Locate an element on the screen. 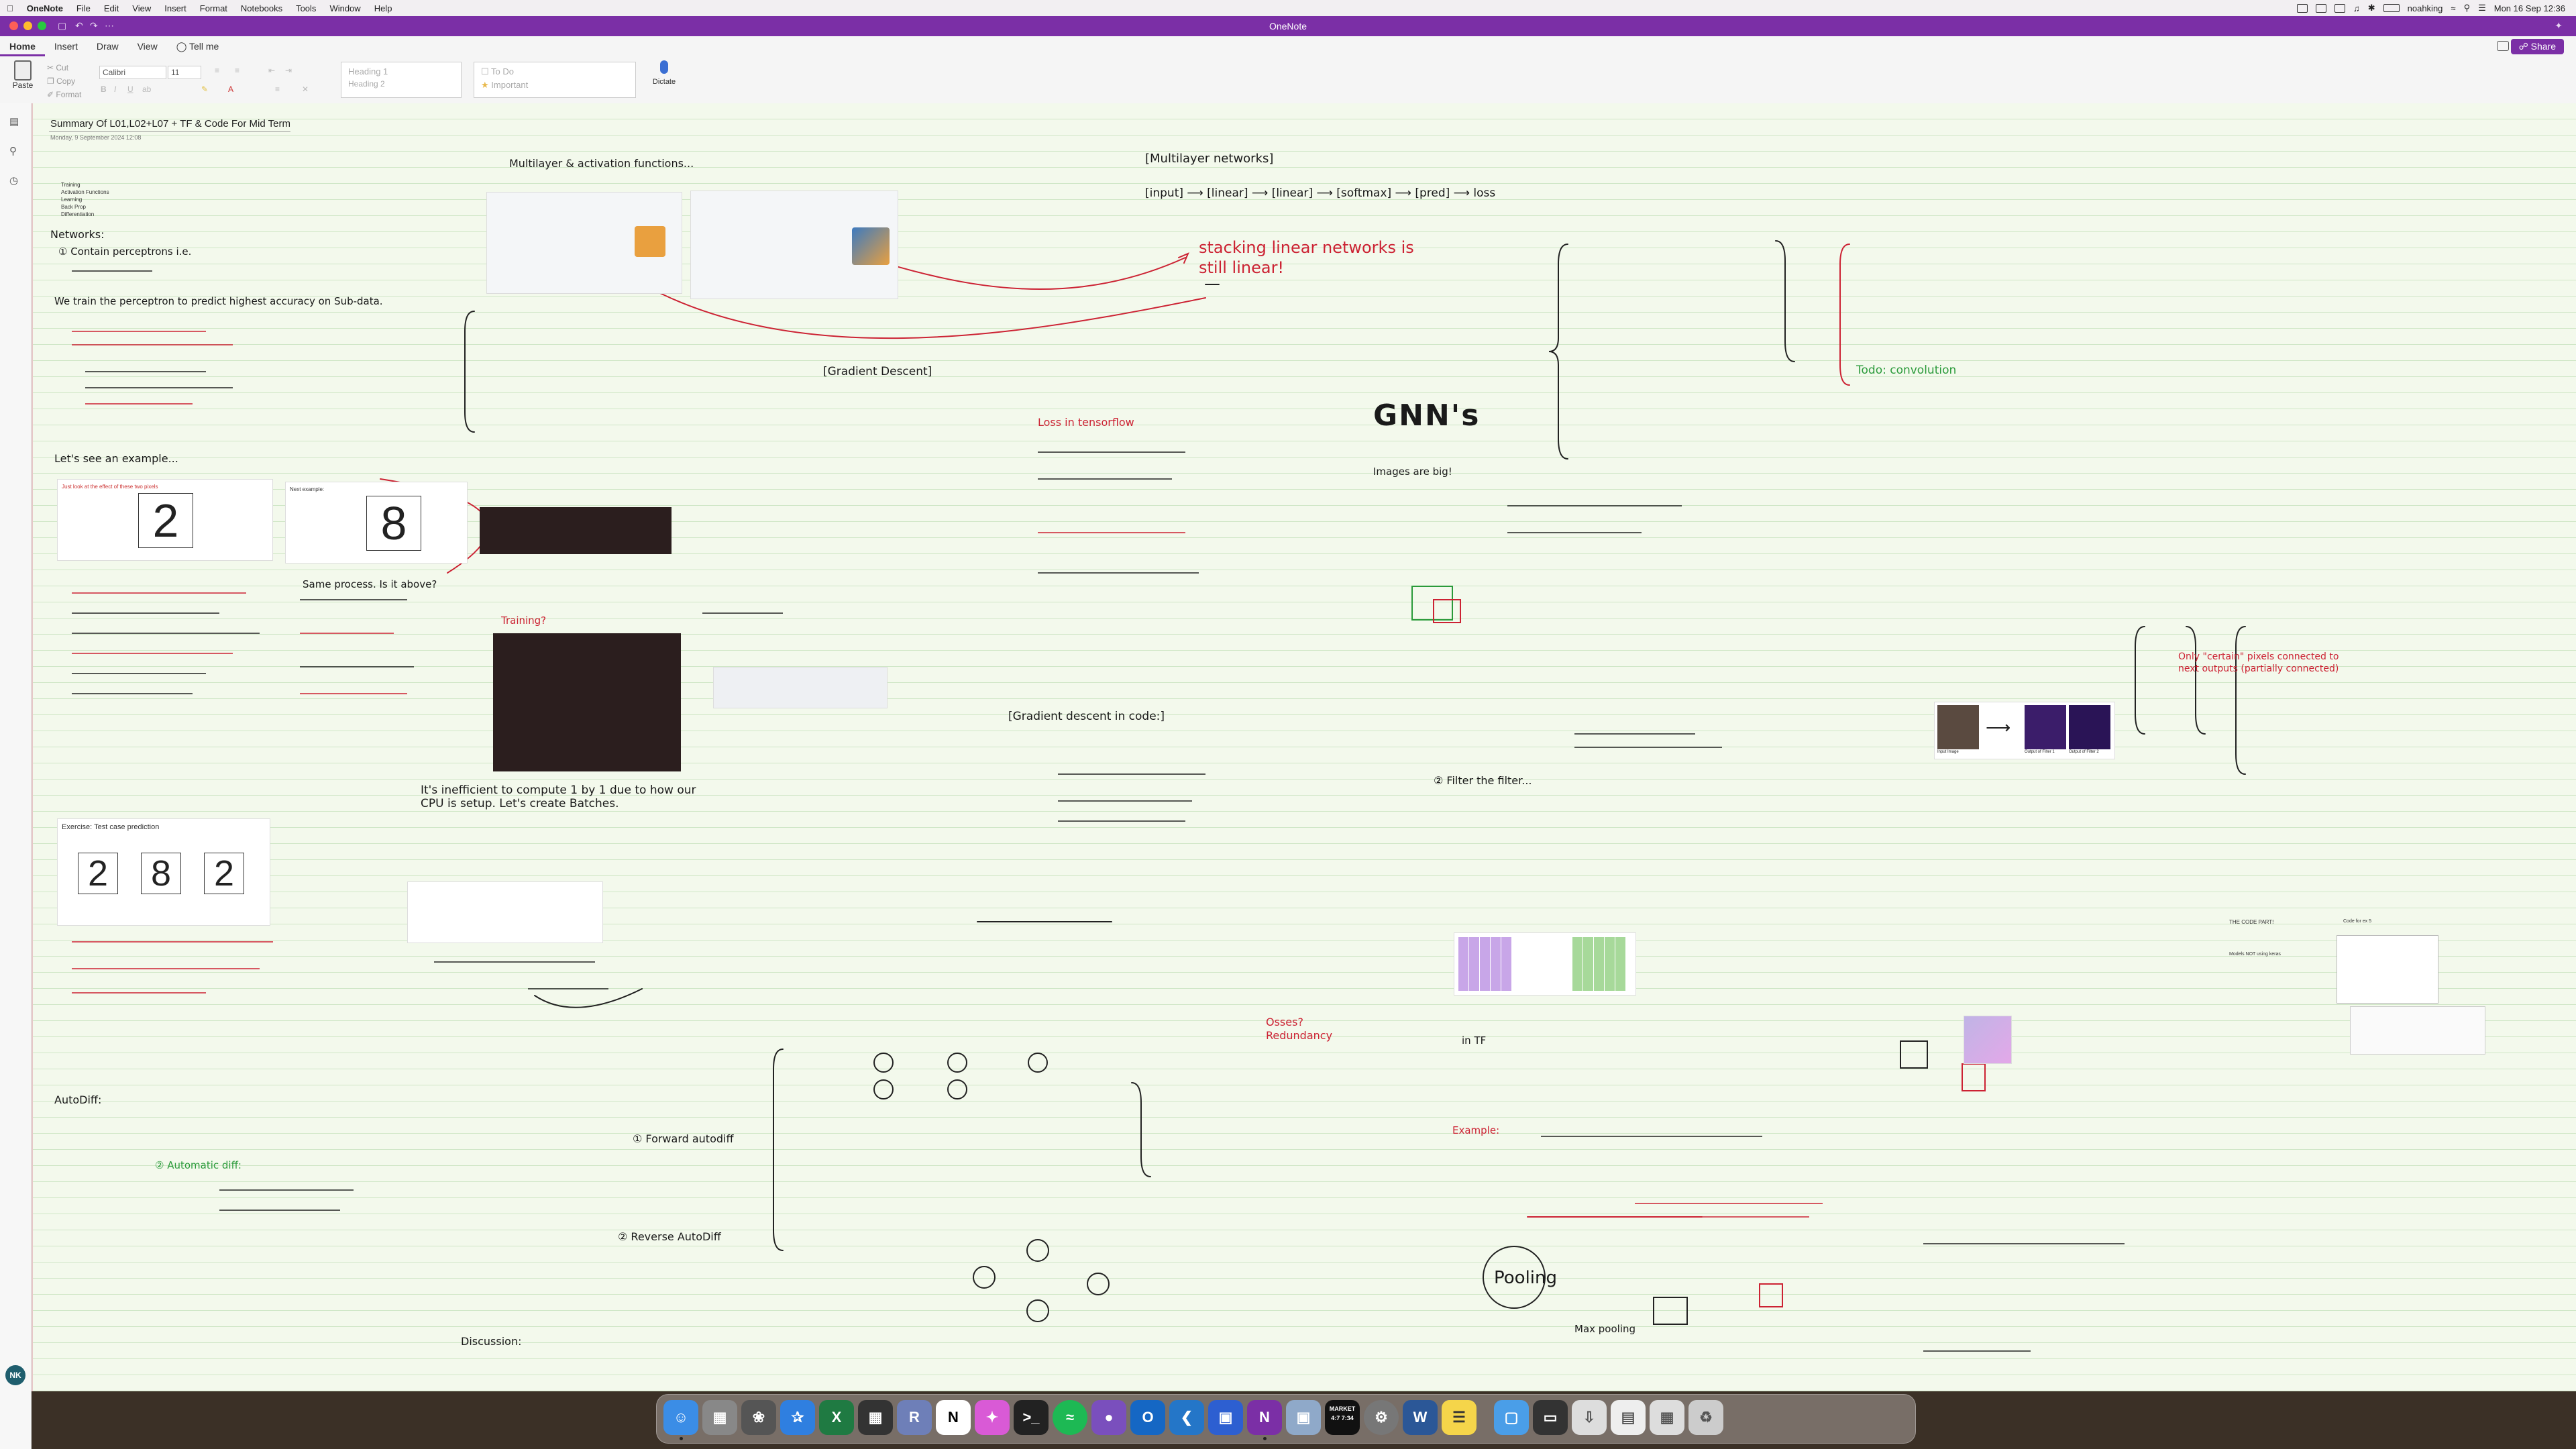 This screenshot has width=2576, height=1449. comments-icon is located at coordinates (2503, 46).